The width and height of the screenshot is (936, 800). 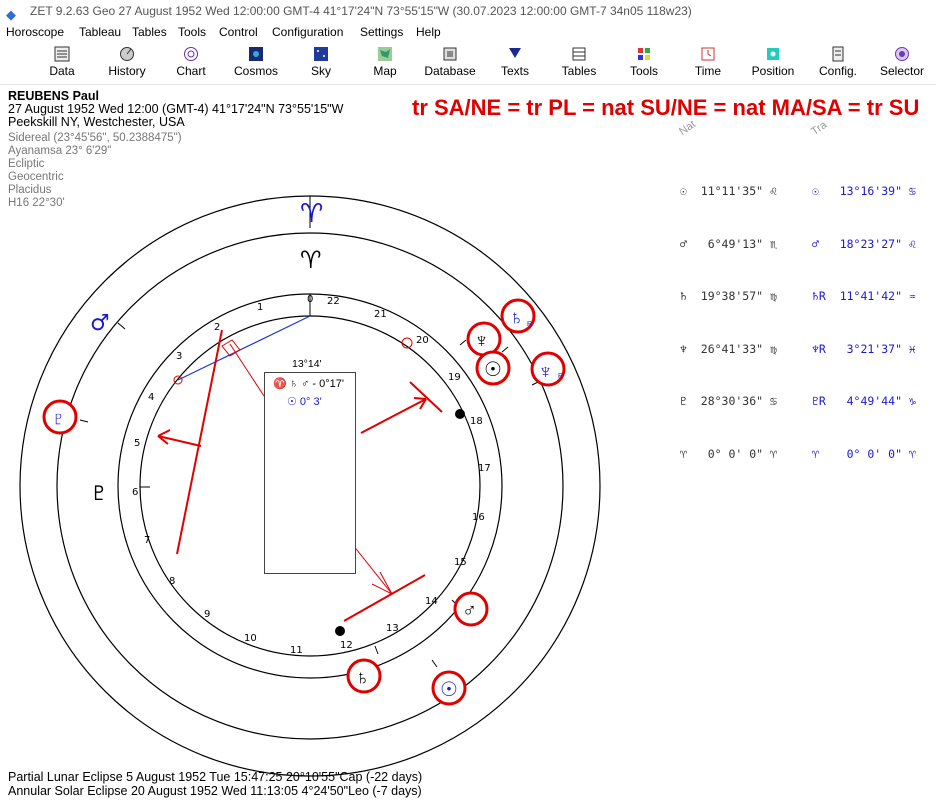 I want to click on house-number: 16, so click(x=478, y=517).